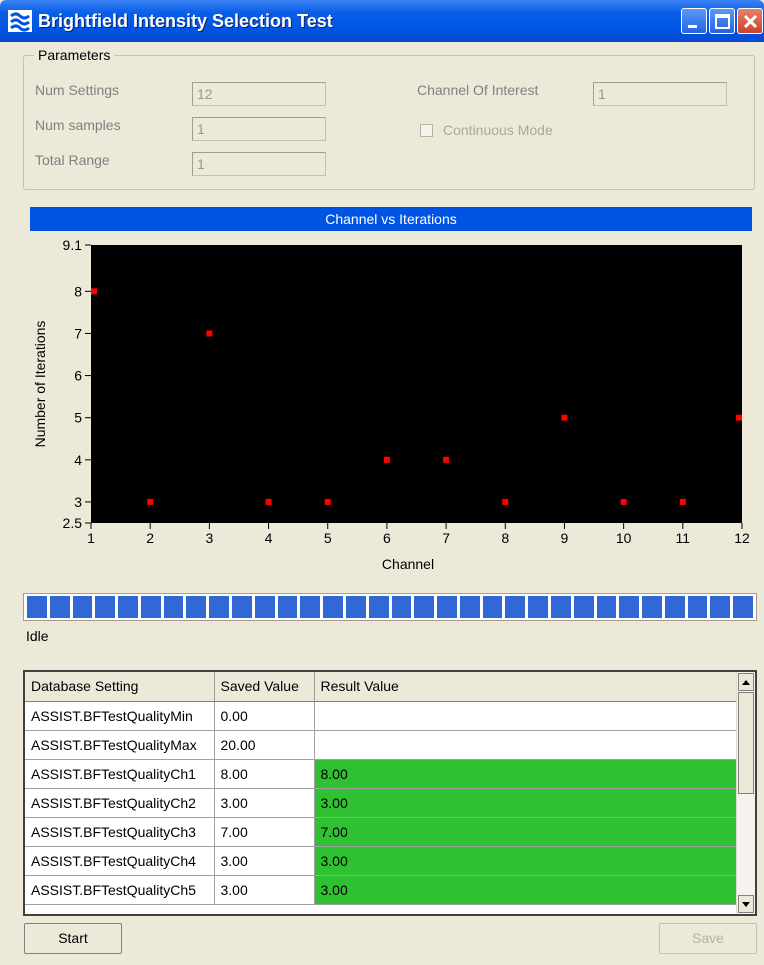 The height and width of the screenshot is (965, 764). Describe the element at coordinates (426, 130) in the screenshot. I see `continuous-mode-checkbox` at that location.